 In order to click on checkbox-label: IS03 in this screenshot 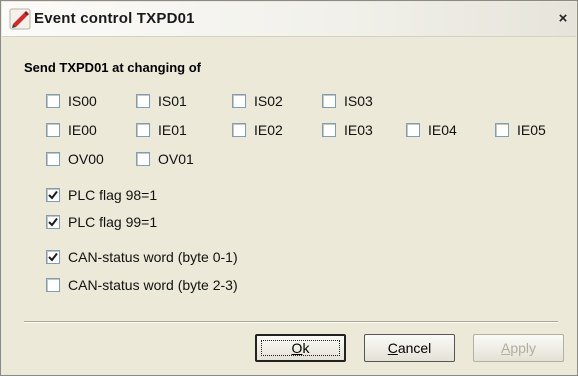, I will do `click(358, 101)`.